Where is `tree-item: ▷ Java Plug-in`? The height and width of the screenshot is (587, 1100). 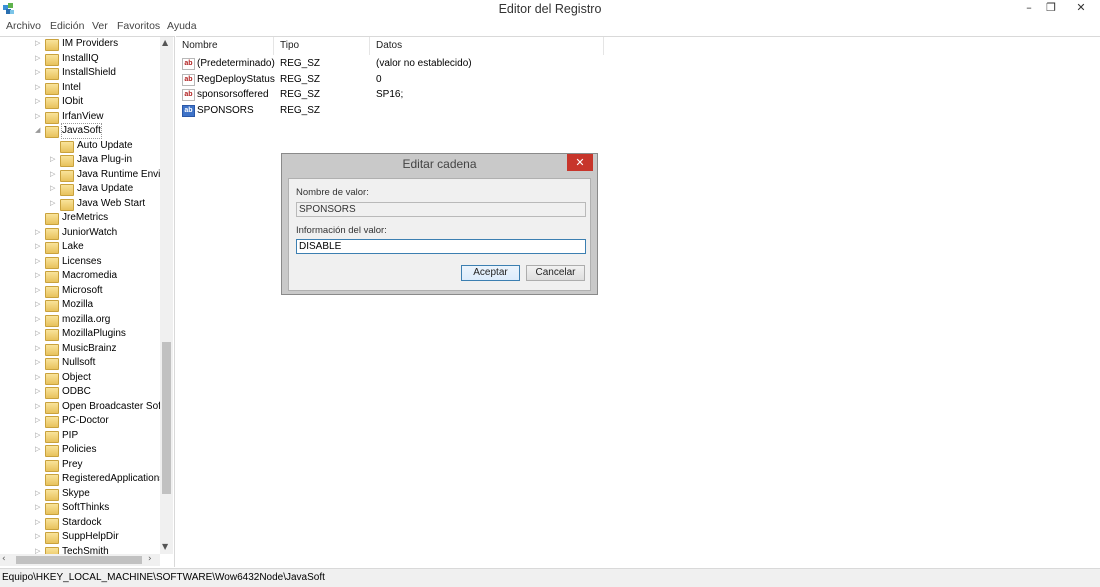 tree-item: ▷ Java Plug-in is located at coordinates (80, 160).